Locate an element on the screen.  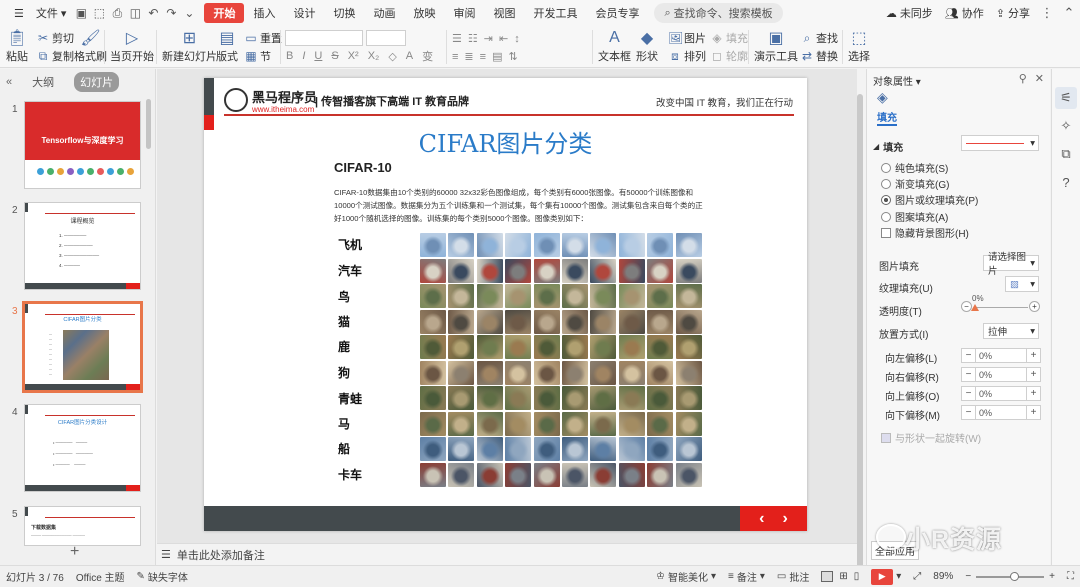
font-family-box is located at coordinates (324, 38).